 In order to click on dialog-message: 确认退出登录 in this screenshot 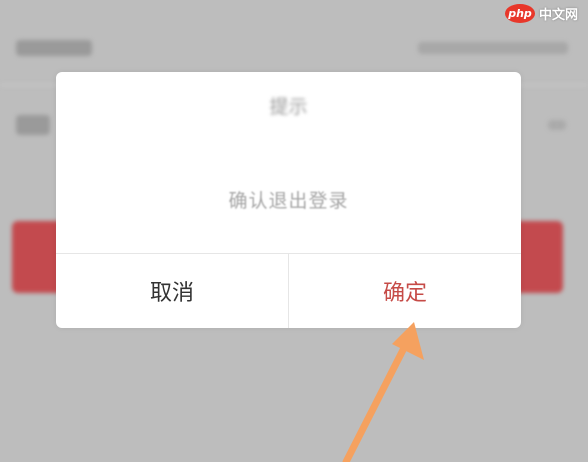, I will do `click(288, 201)`.